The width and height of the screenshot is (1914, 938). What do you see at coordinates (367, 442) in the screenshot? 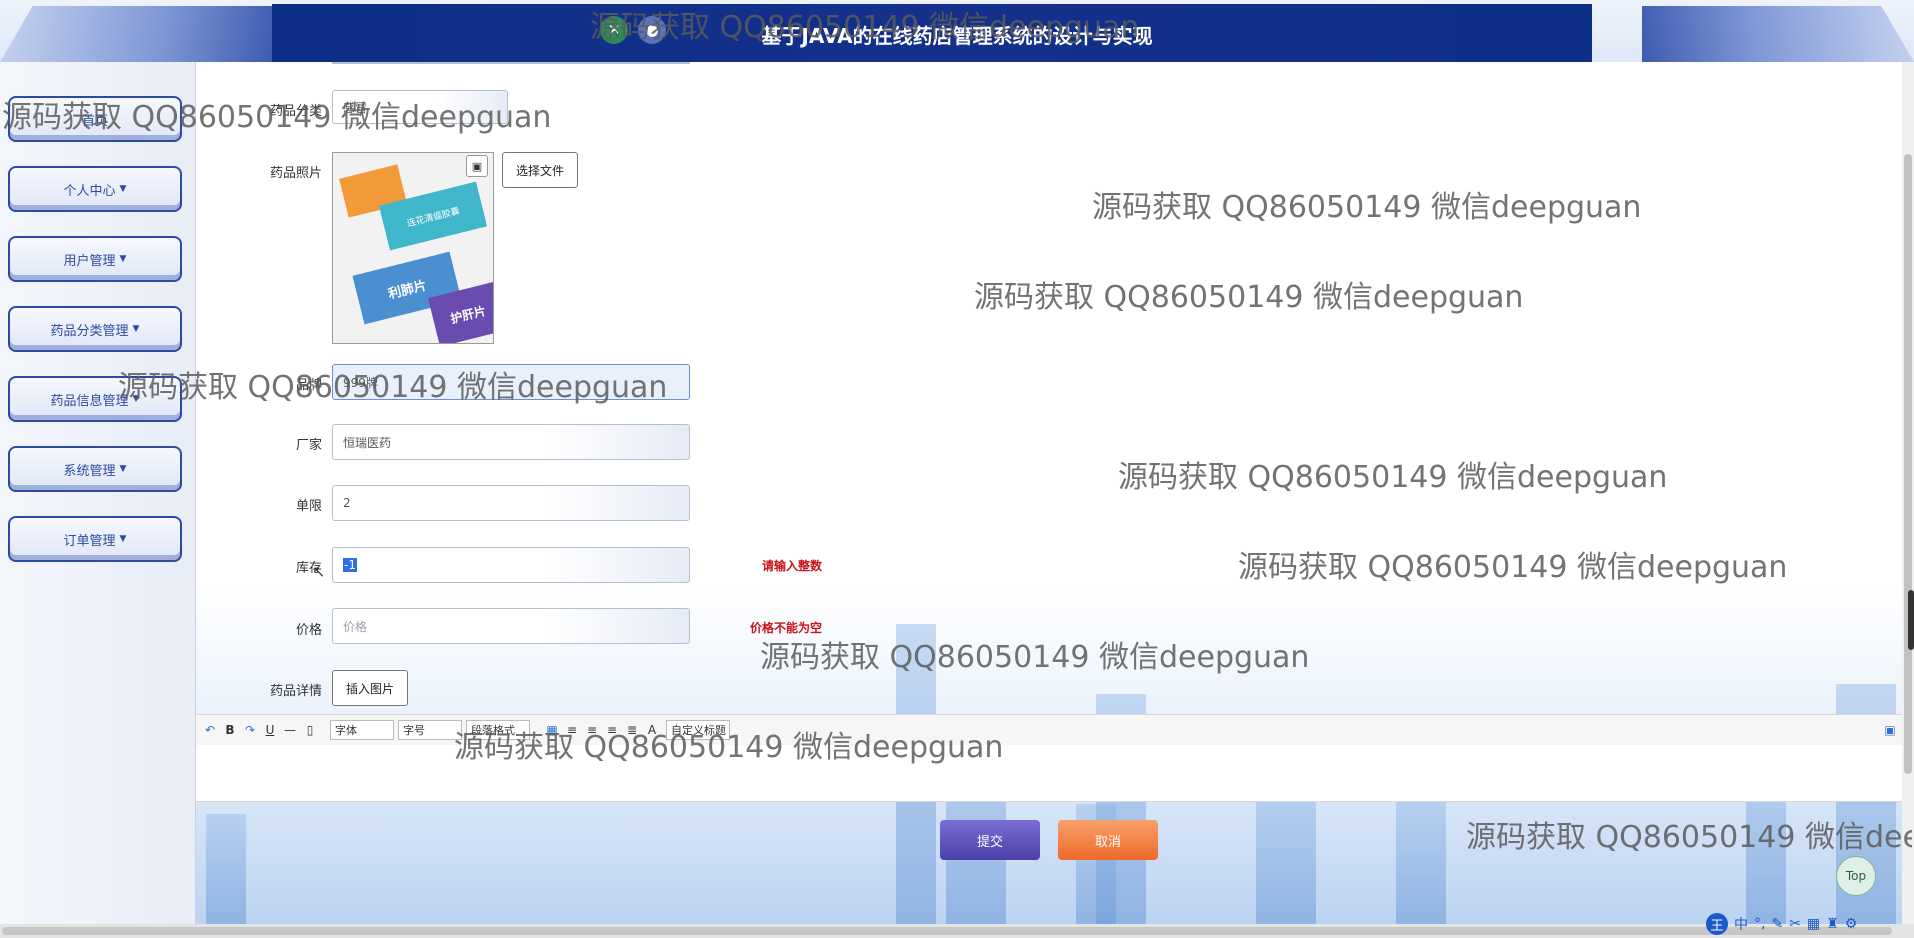
I see `manufacturer-value: 恒瑞医药` at bounding box center [367, 442].